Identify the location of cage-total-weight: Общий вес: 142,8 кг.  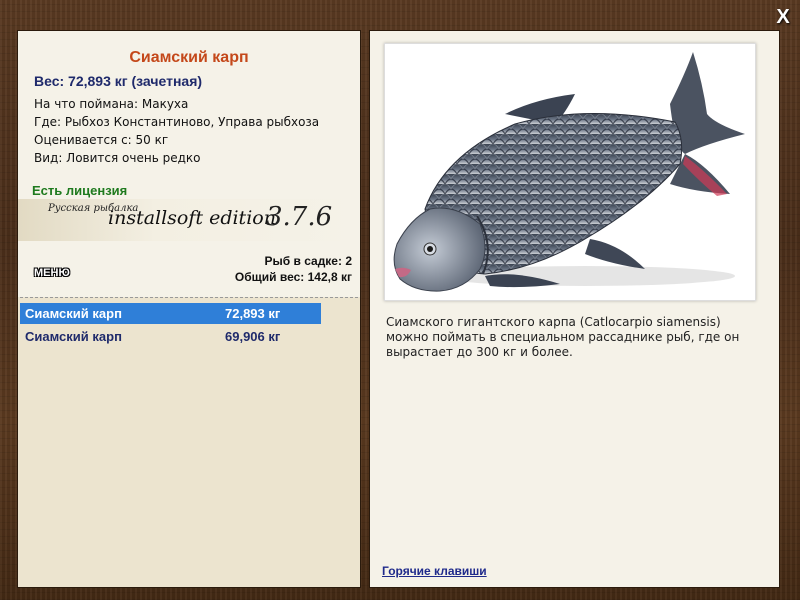
(293, 277).